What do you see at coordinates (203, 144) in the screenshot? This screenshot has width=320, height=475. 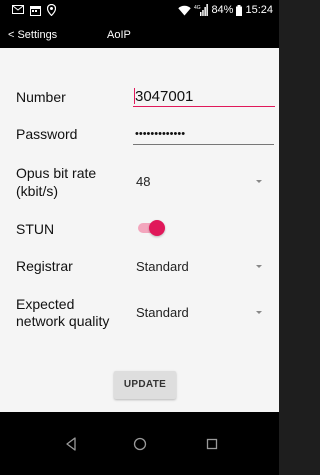 I see `password-field-underline` at bounding box center [203, 144].